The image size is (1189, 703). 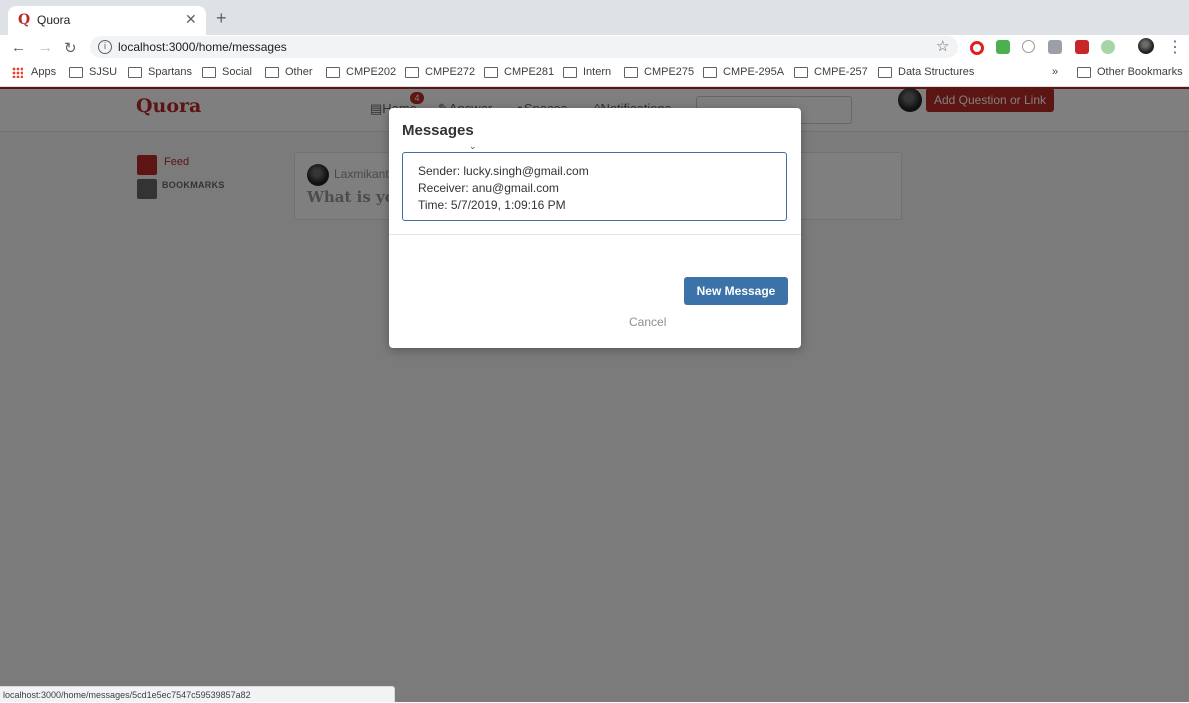 What do you see at coordinates (1055, 72) in the screenshot?
I see `bookmarks-overflow-icon: »` at bounding box center [1055, 72].